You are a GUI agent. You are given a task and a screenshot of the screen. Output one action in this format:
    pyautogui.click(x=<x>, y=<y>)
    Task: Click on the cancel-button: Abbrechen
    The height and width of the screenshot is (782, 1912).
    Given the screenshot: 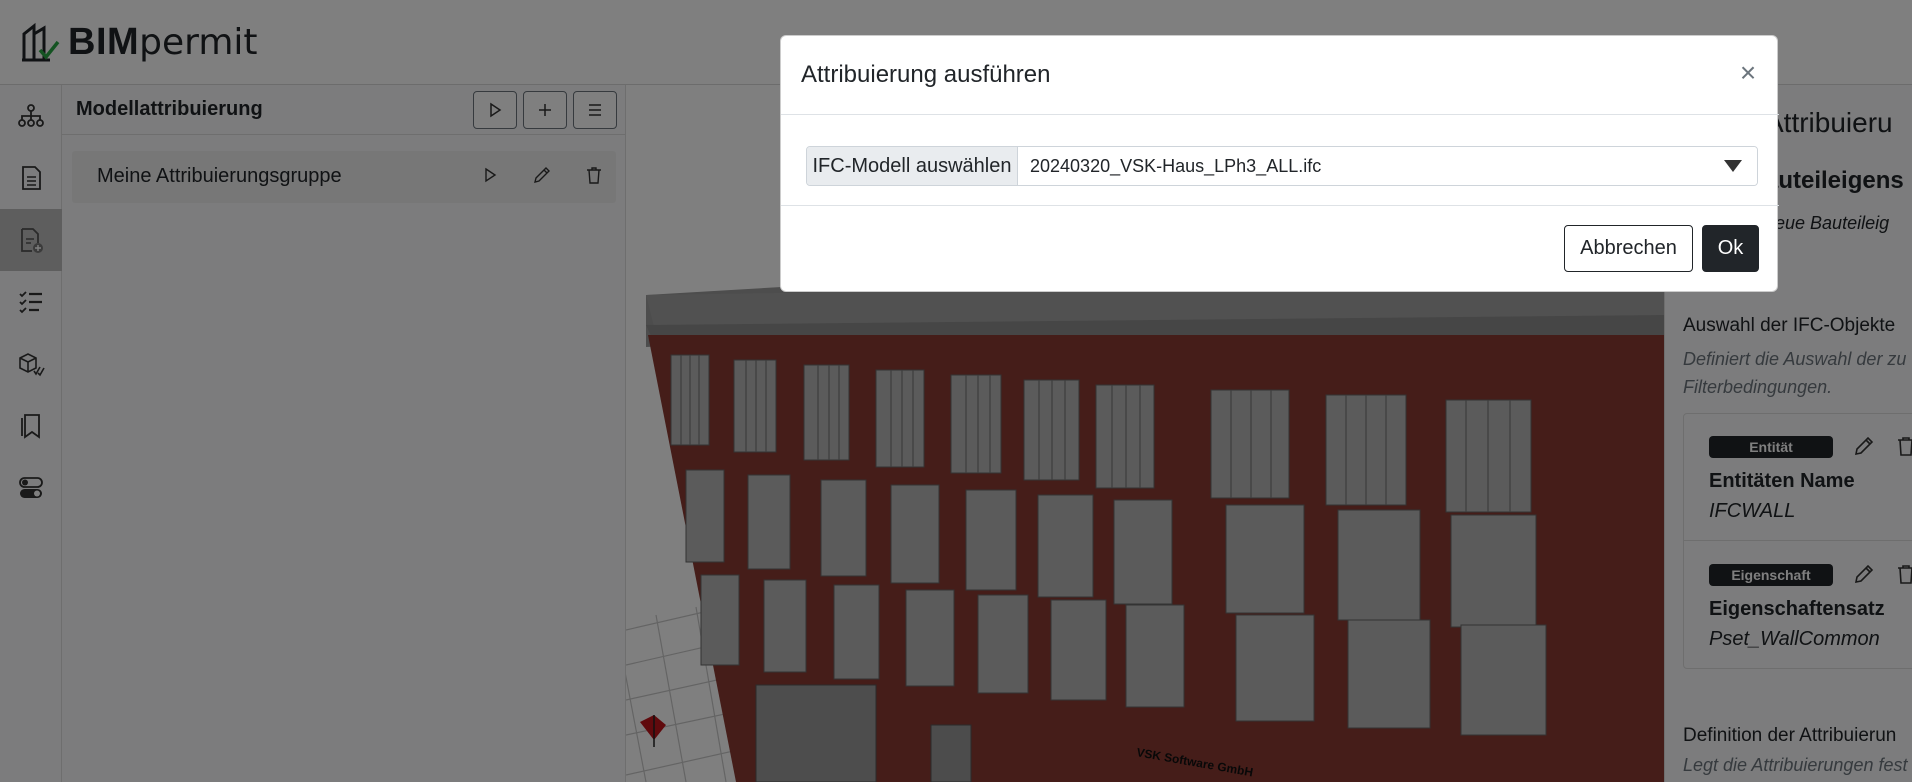 What is the action you would take?
    pyautogui.click(x=1628, y=248)
    